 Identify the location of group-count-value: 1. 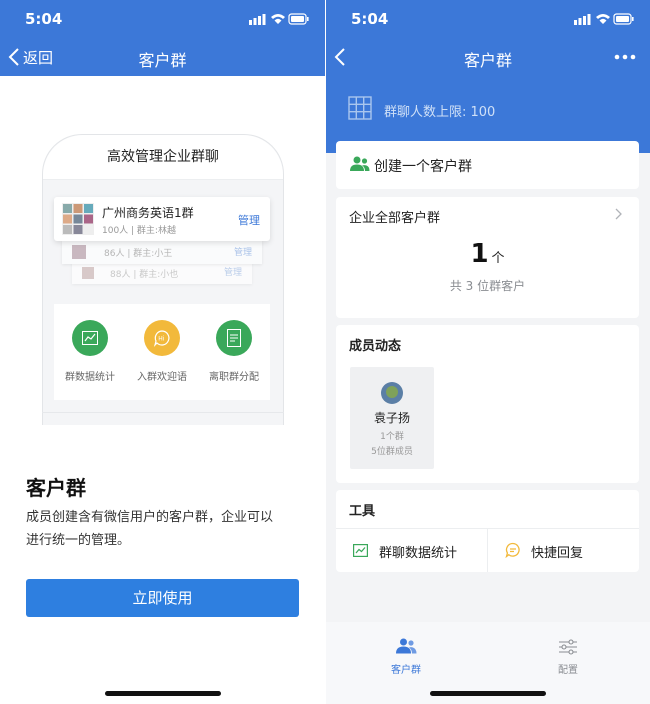
(479, 254).